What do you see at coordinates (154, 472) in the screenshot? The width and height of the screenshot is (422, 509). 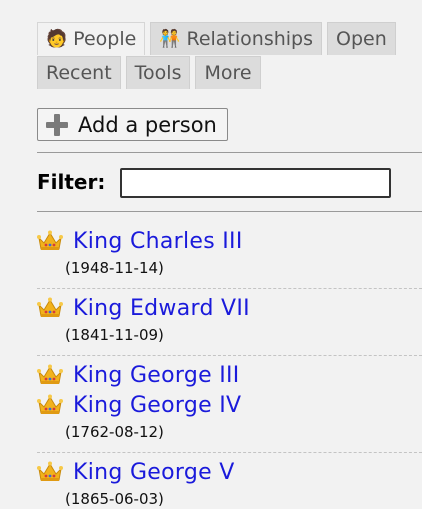 I see `person-name-link: King George V` at bounding box center [154, 472].